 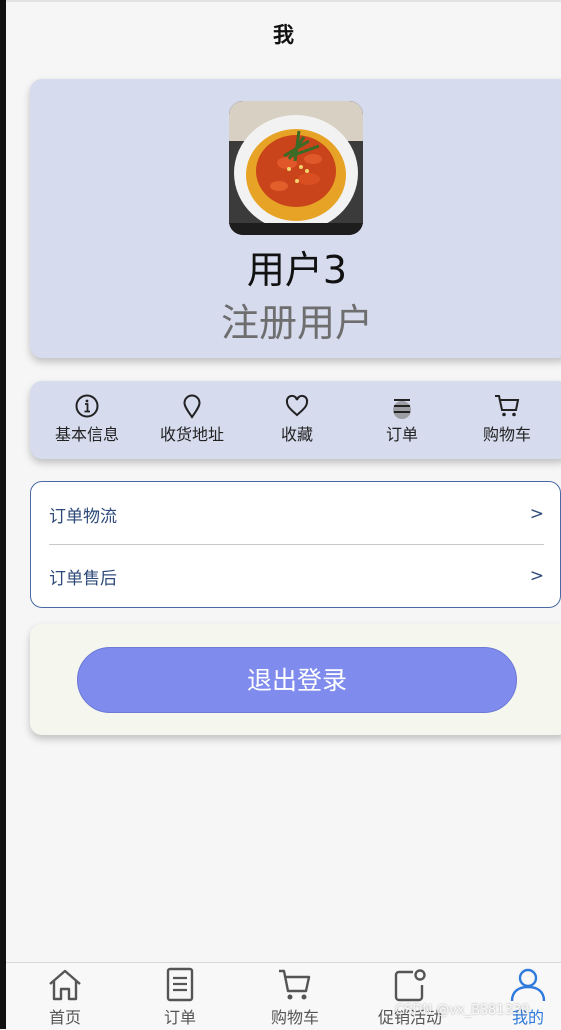 What do you see at coordinates (506, 434) in the screenshot?
I see `quick-item-label: 购物车` at bounding box center [506, 434].